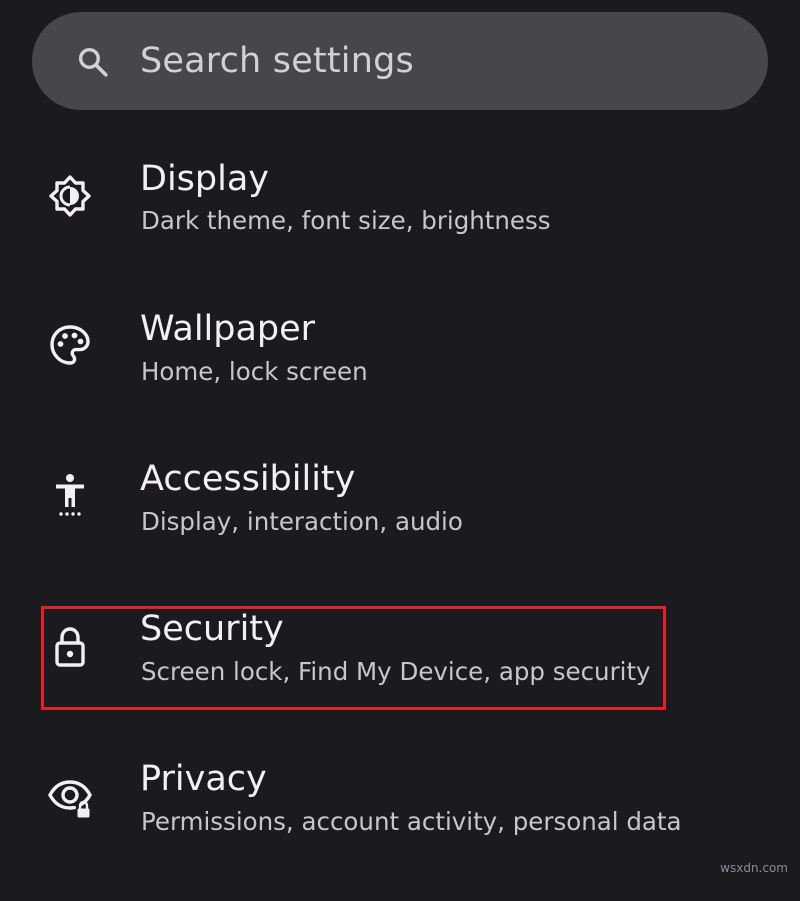  Describe the element at coordinates (203, 779) in the screenshot. I see `item-title: Privacy` at that location.